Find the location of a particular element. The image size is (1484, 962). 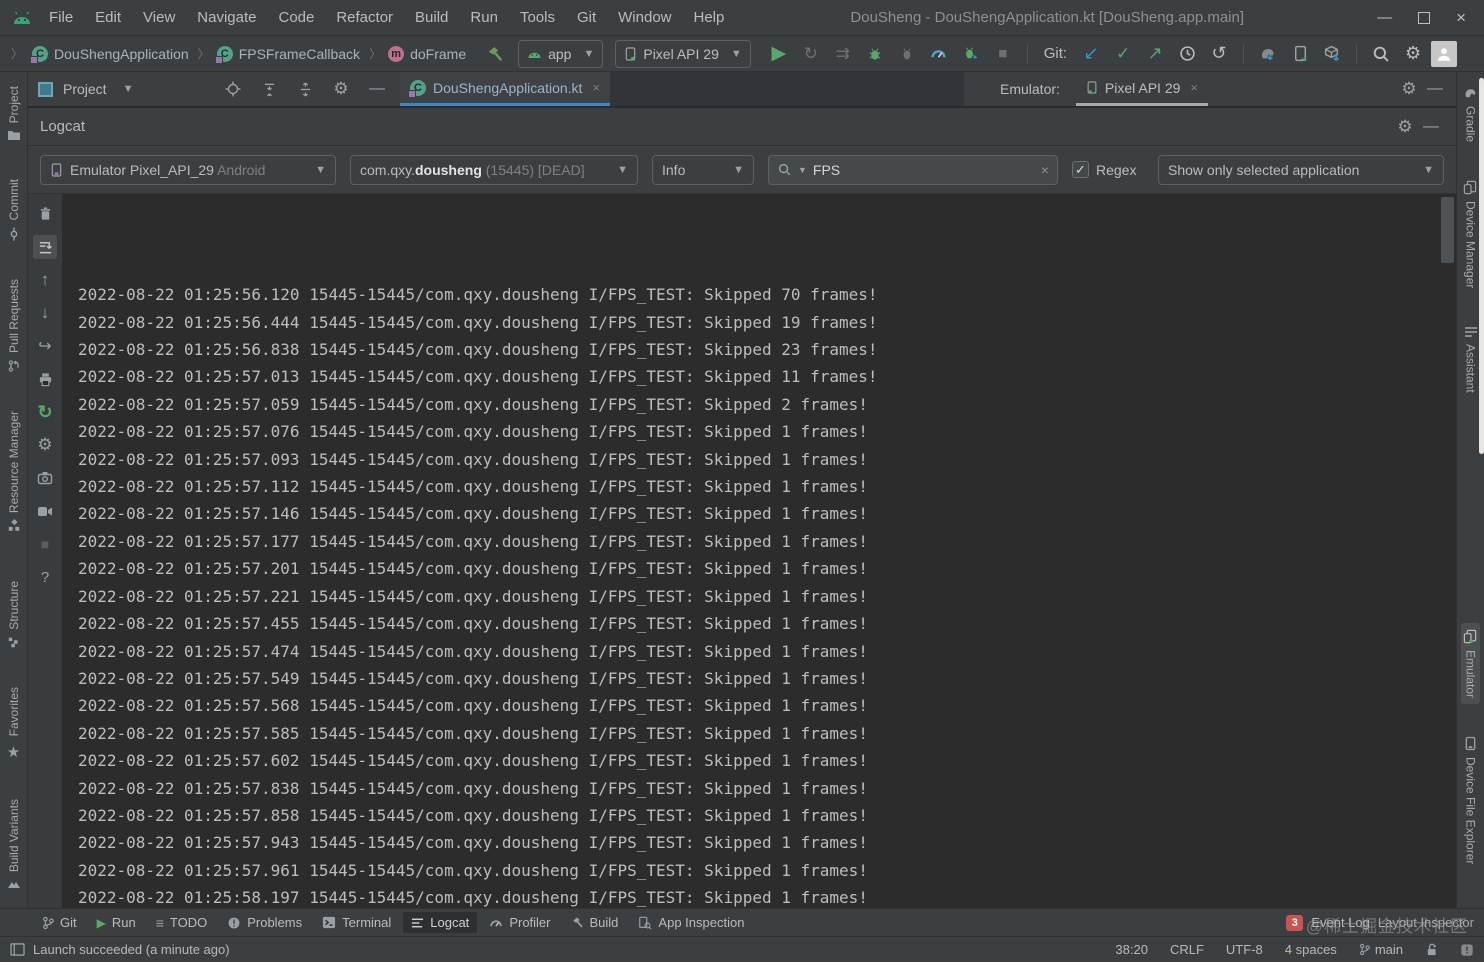

line-ending-indicator: CRLF is located at coordinates (1187, 949).